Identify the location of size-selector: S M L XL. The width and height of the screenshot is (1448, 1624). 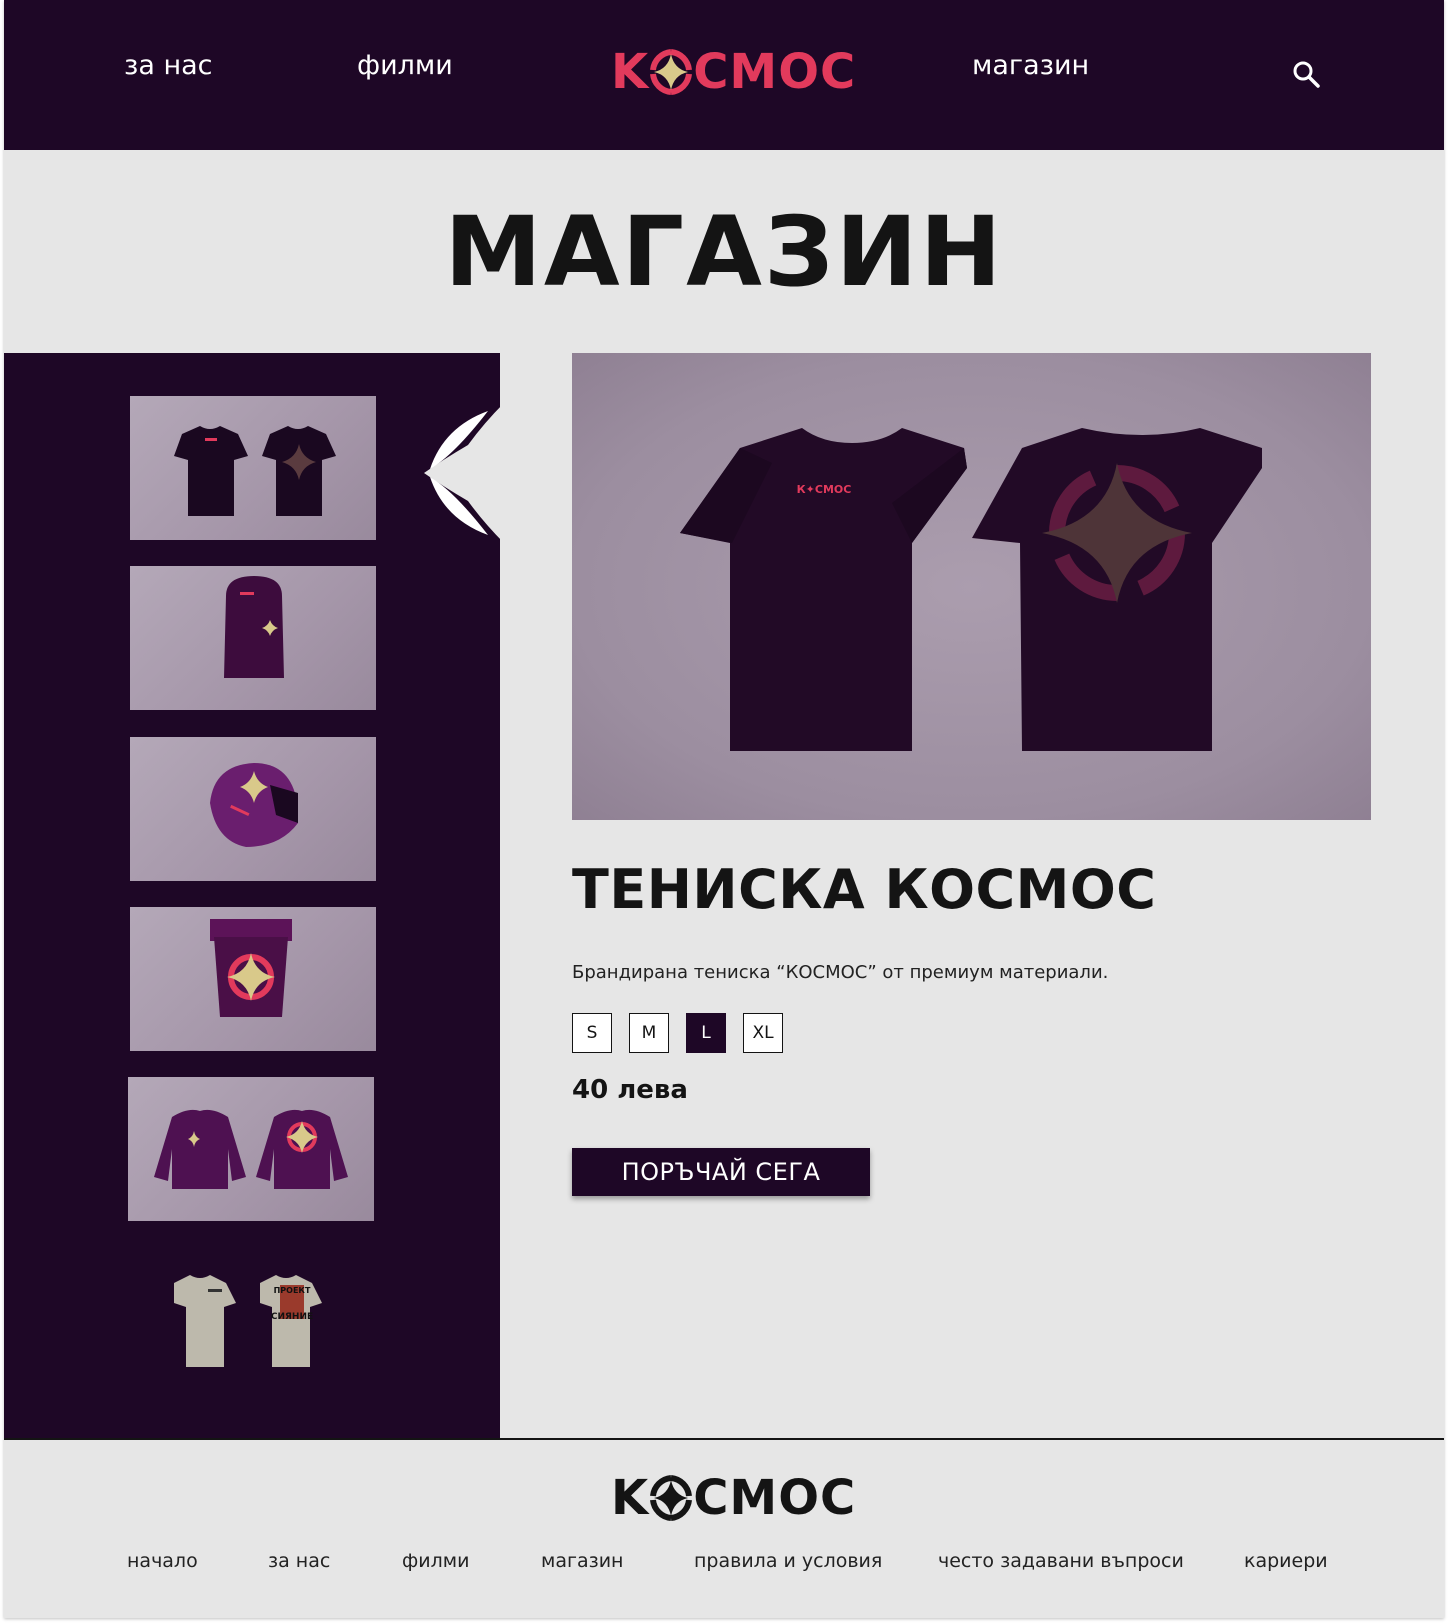
(677, 1033).